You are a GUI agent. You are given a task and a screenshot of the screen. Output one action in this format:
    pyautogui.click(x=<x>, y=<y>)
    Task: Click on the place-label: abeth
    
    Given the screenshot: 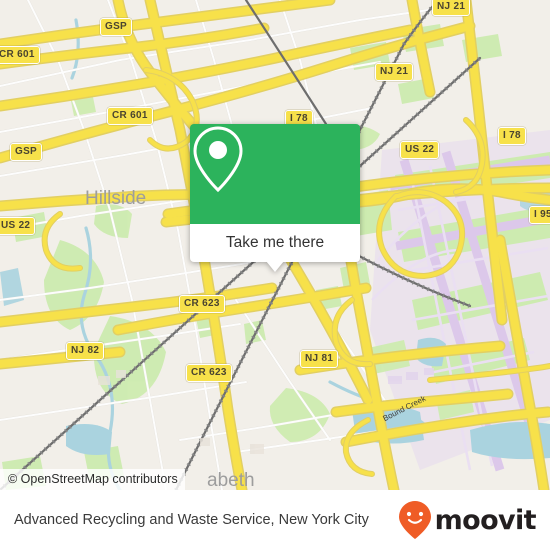 What is the action you would take?
    pyautogui.click(x=231, y=480)
    